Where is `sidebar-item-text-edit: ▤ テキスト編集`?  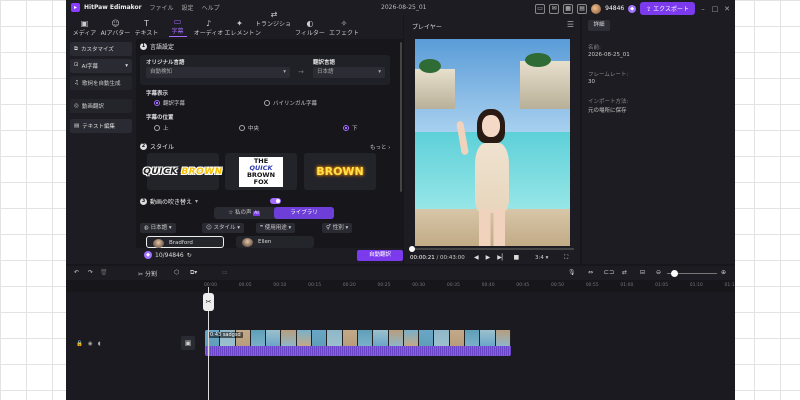 sidebar-item-text-edit: ▤ テキスト編集 is located at coordinates (101, 126).